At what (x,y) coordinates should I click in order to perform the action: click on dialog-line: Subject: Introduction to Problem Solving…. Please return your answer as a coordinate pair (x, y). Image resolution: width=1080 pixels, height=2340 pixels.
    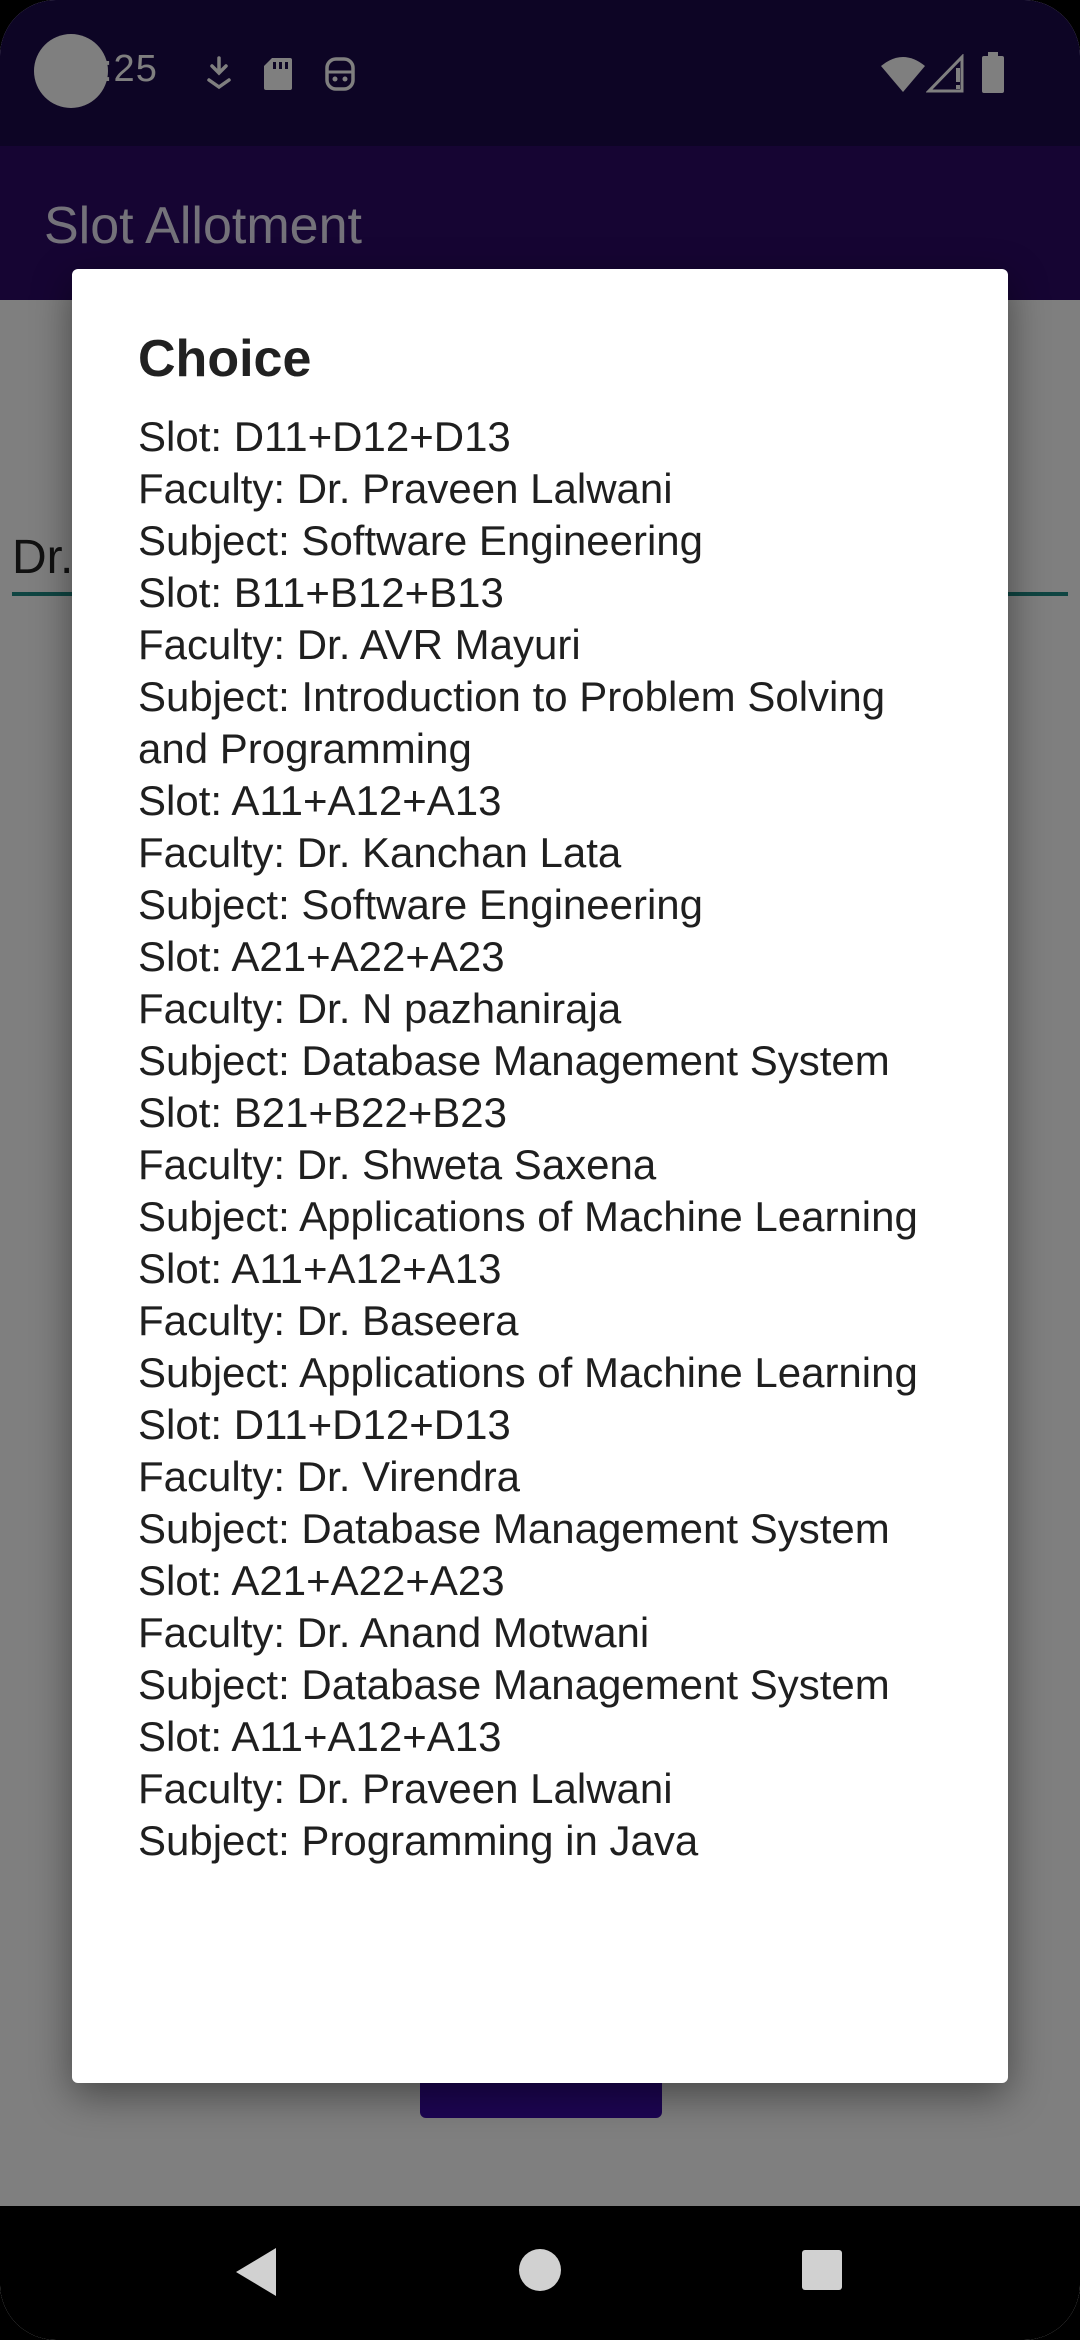
    Looking at the image, I should click on (512, 722).